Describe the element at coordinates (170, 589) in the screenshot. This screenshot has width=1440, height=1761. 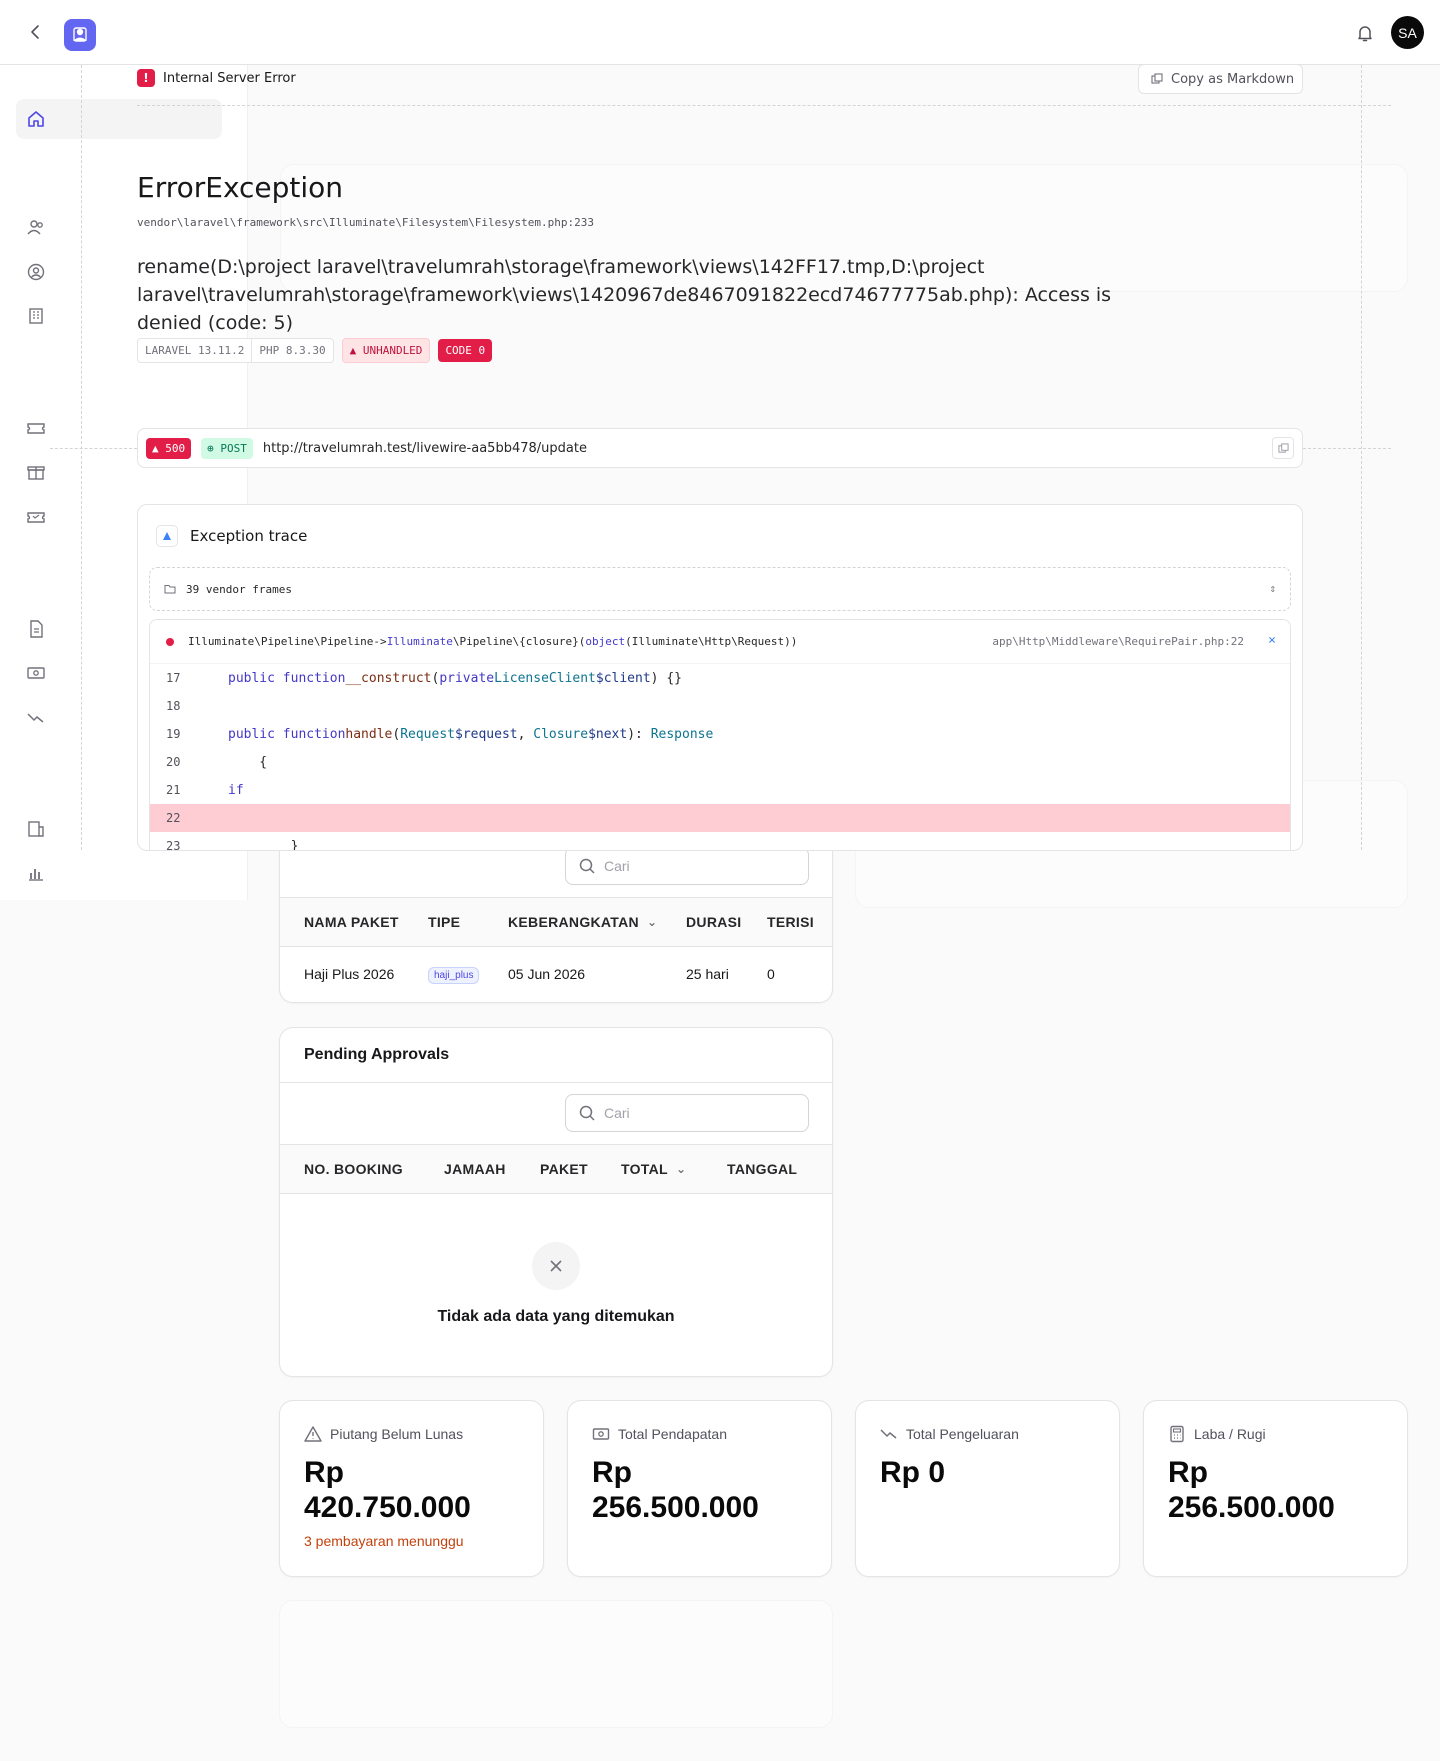
I see `folder-icon` at that location.